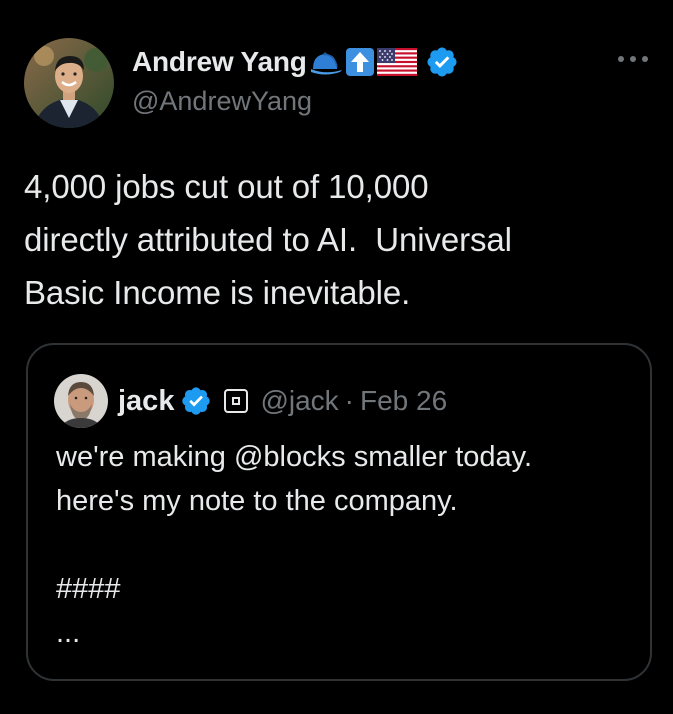 The width and height of the screenshot is (673, 714). I want to click on square-affiliate-icon, so click(236, 401).